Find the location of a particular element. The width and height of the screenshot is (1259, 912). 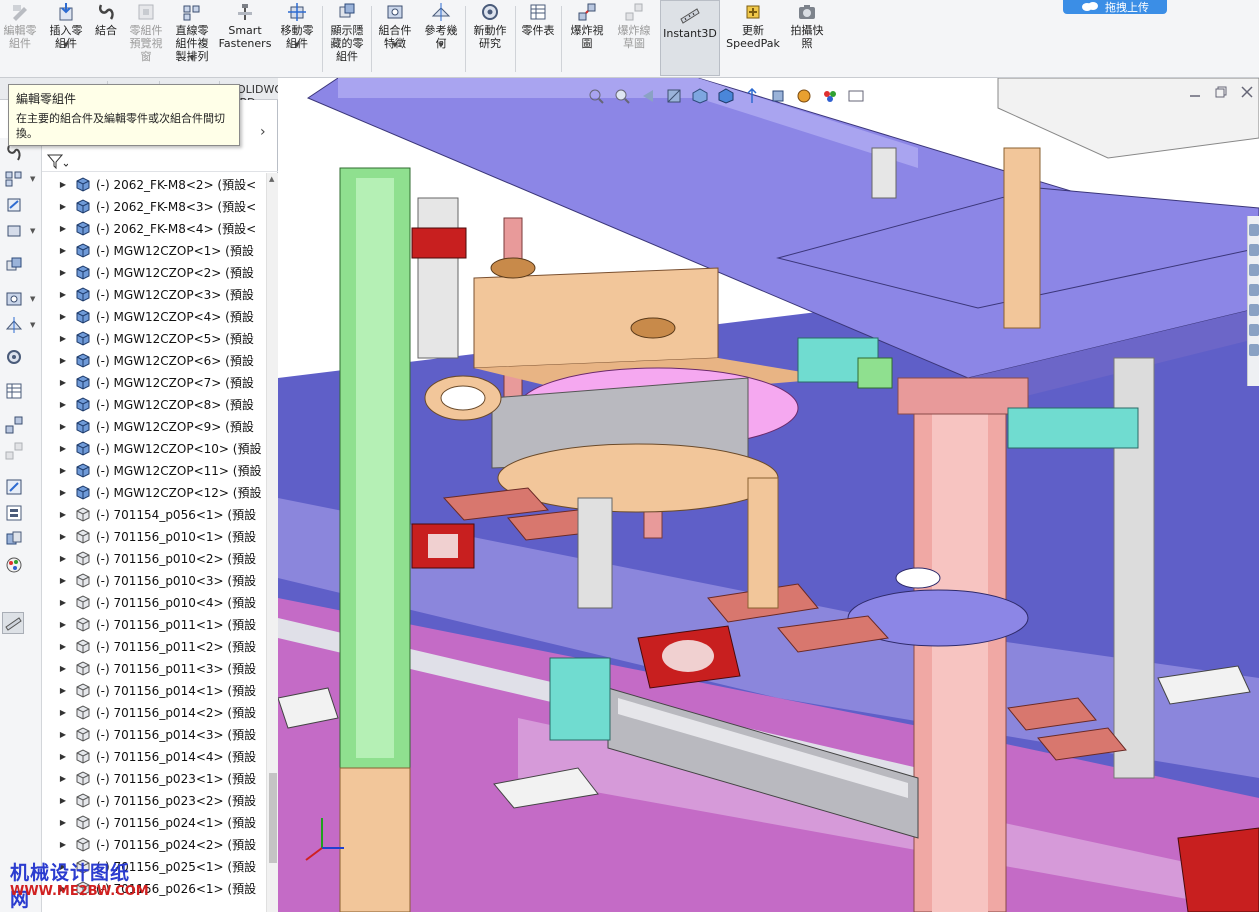

tree-item: ▶ (-) MGW12CZOP<1> (預設 is located at coordinates (153, 250).